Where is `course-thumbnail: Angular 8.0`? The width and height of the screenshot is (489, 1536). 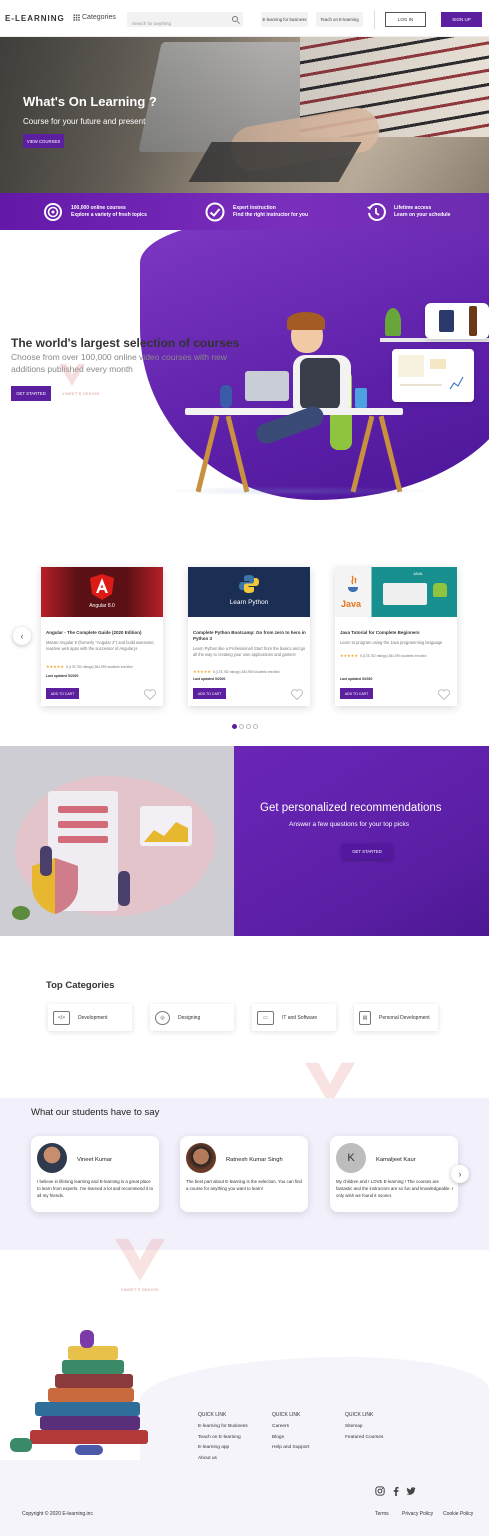
course-thumbnail: Angular 8.0 is located at coordinates (102, 592).